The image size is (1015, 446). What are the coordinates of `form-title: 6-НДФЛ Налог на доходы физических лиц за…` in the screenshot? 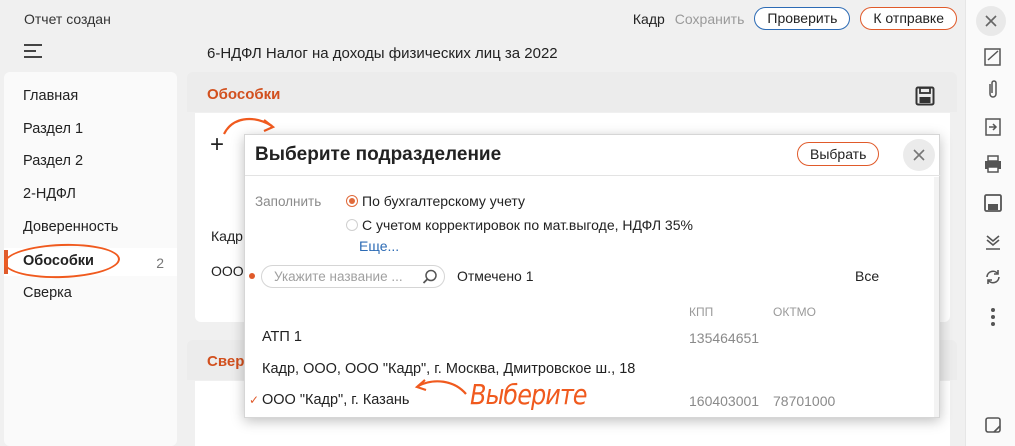 It's located at (382, 53).